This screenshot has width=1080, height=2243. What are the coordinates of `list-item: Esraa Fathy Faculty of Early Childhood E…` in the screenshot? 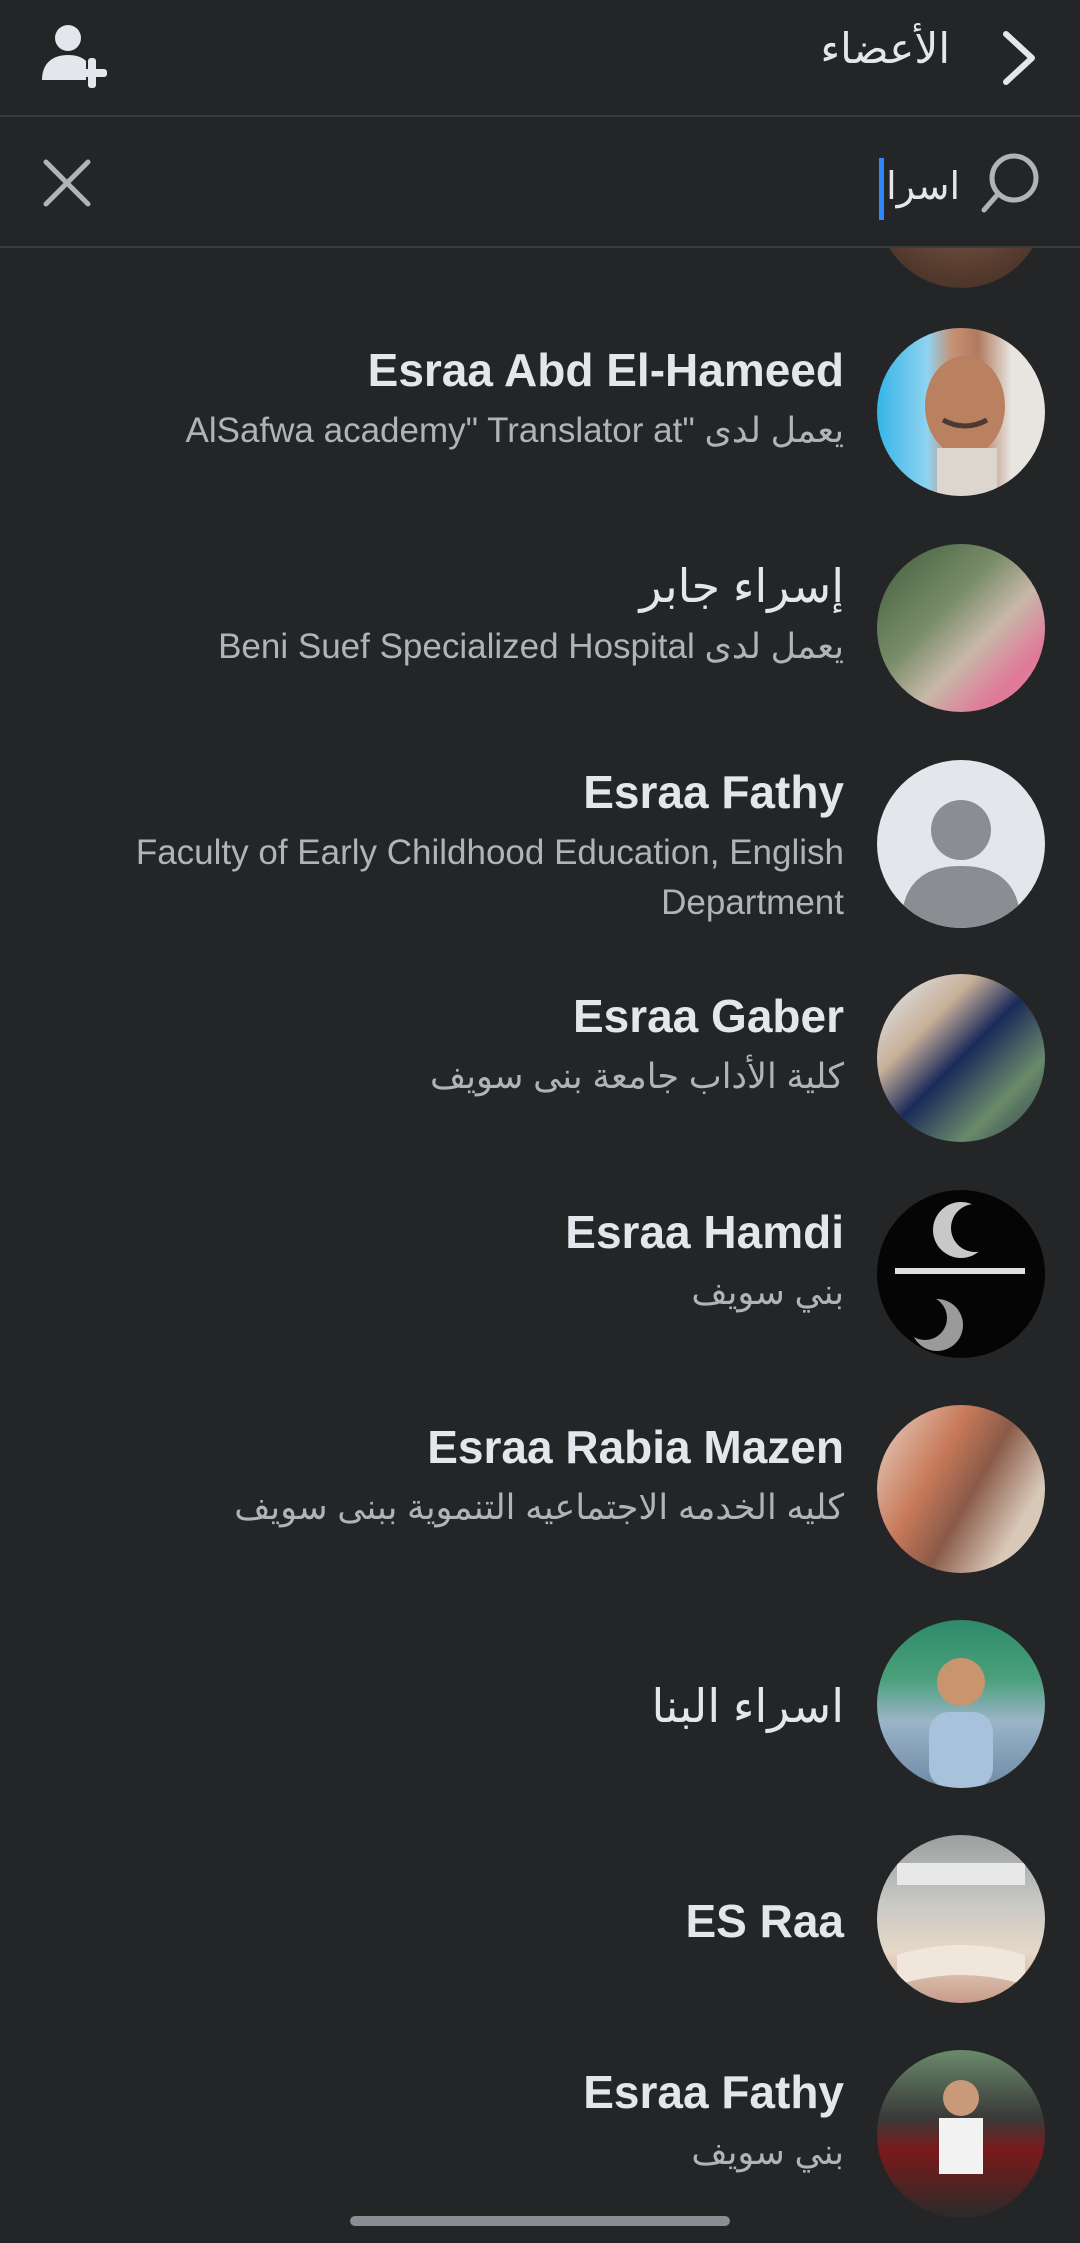 It's located at (540, 870).